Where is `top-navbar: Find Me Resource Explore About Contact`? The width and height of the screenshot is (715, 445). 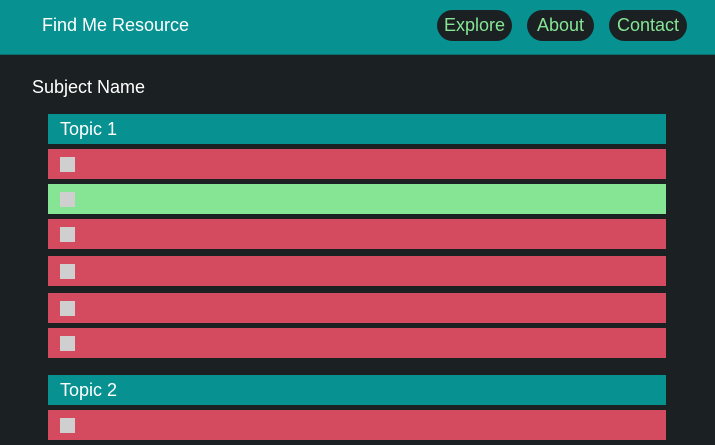
top-navbar: Find Me Resource Explore About Contact is located at coordinates (357, 27).